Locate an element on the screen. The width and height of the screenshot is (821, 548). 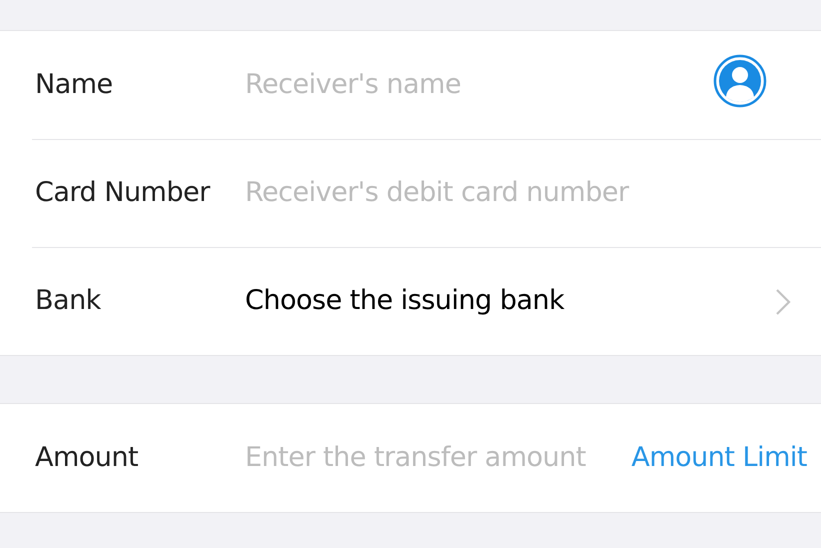
bank-selector: Choose the issuing bank is located at coordinates (510, 301).